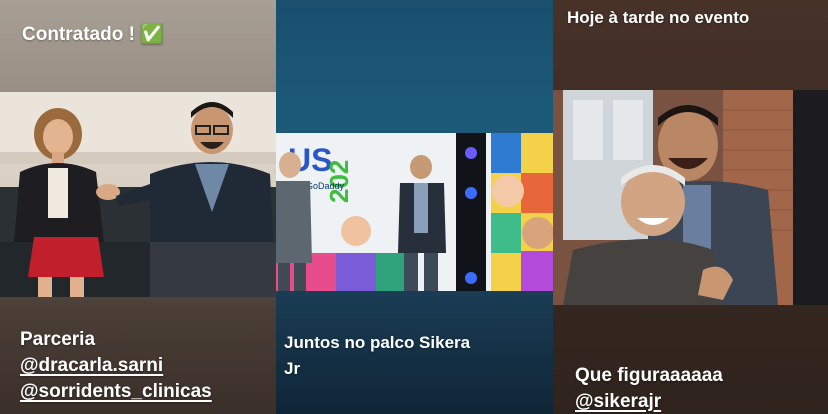 The height and width of the screenshot is (414, 828). What do you see at coordinates (658, 17) in the screenshot?
I see `story-3-top-caption: Hoje à tarde no evento` at bounding box center [658, 17].